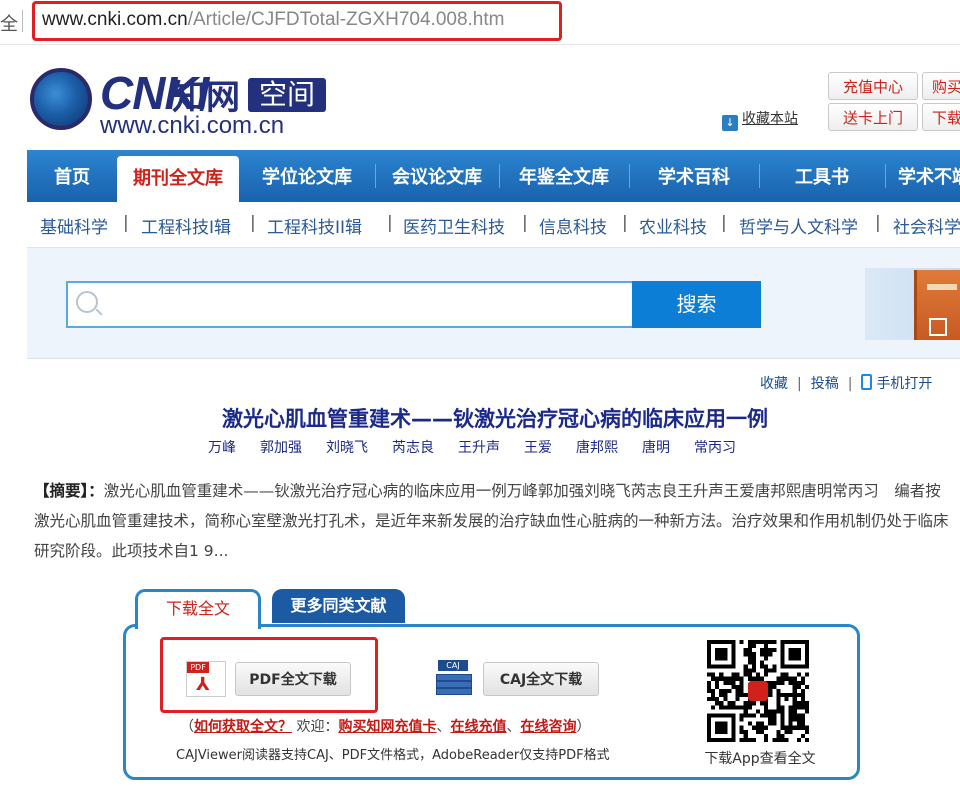 The width and height of the screenshot is (960, 802). I want to click on qr-label: 下载App查看全文, so click(760, 759).